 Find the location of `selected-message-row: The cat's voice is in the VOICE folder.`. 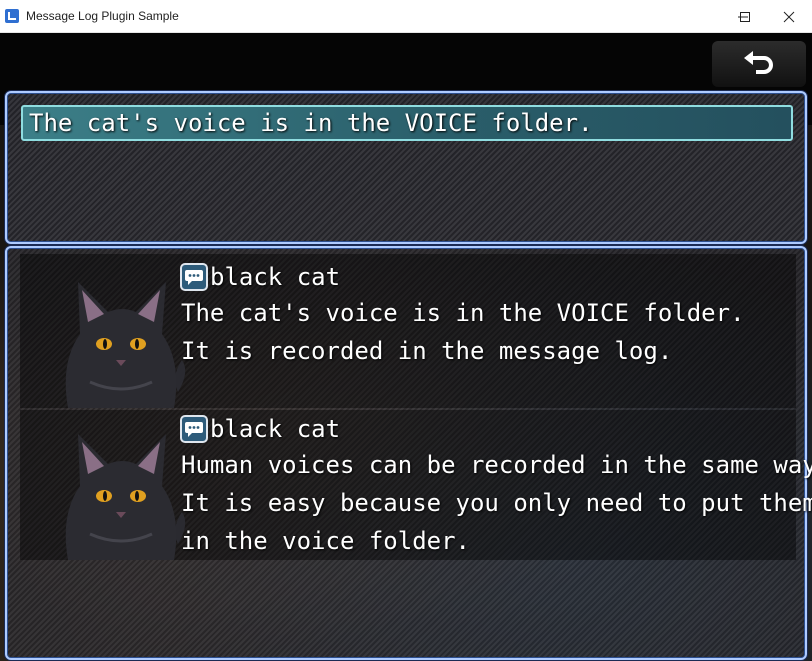

selected-message-row: The cat's voice is in the VOICE folder. is located at coordinates (407, 123).